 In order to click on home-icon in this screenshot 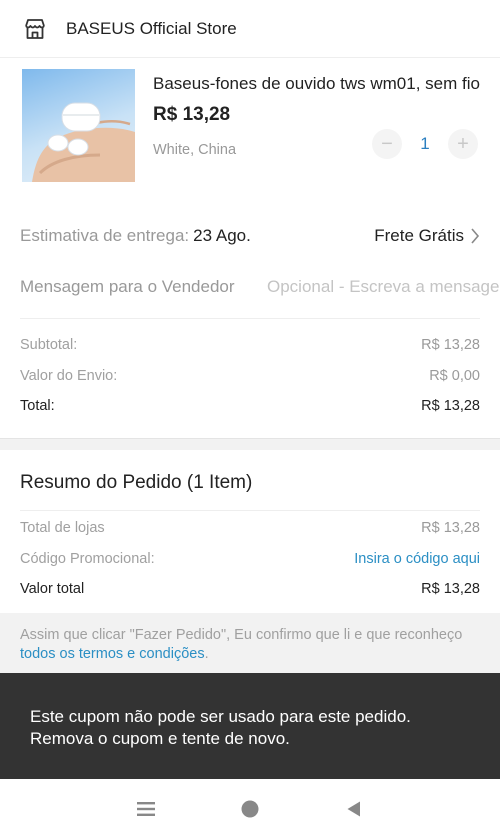, I will do `click(250, 809)`.